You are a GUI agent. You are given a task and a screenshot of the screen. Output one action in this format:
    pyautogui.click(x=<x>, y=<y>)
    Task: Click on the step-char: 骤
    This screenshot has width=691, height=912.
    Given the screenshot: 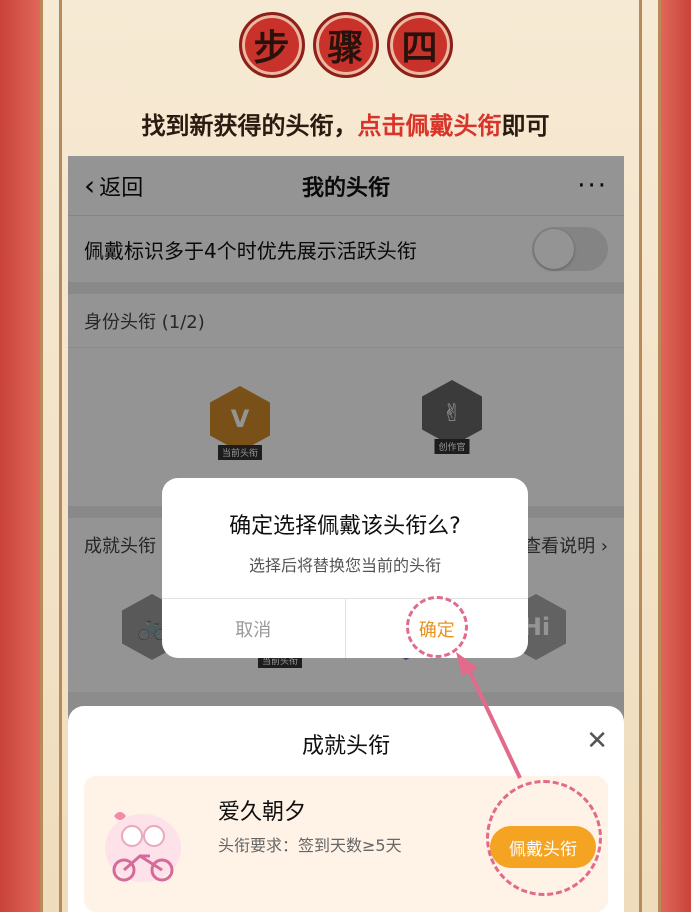 What is the action you would take?
    pyautogui.click(x=345, y=45)
    